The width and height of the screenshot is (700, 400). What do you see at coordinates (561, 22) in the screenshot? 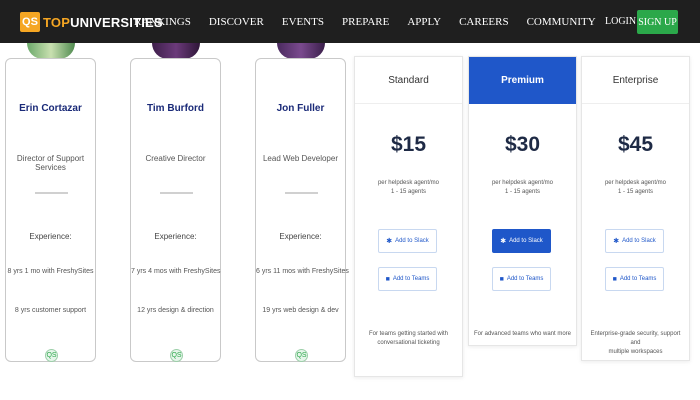
I see `nav-link-community: COMMUNITY` at bounding box center [561, 22].